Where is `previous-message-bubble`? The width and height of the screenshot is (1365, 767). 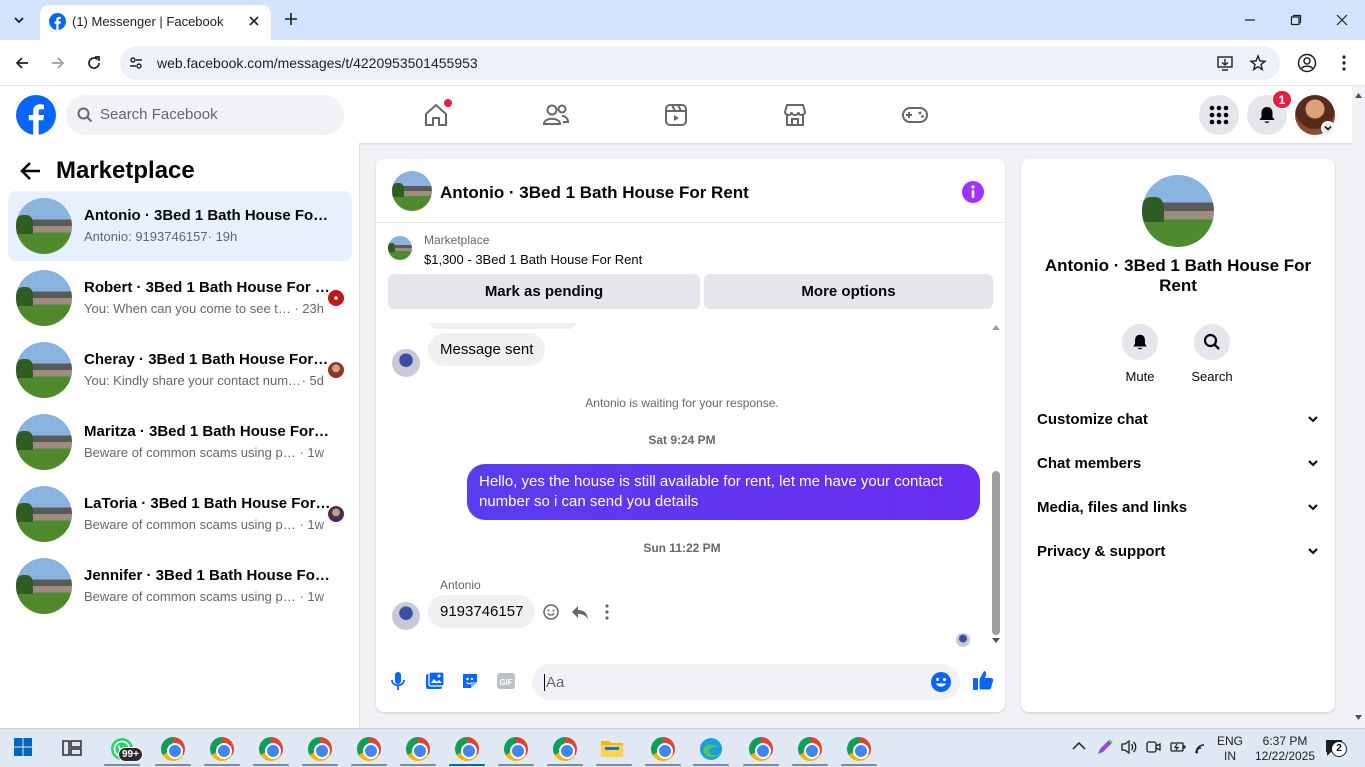 previous-message-bubble is located at coordinates (503, 326).